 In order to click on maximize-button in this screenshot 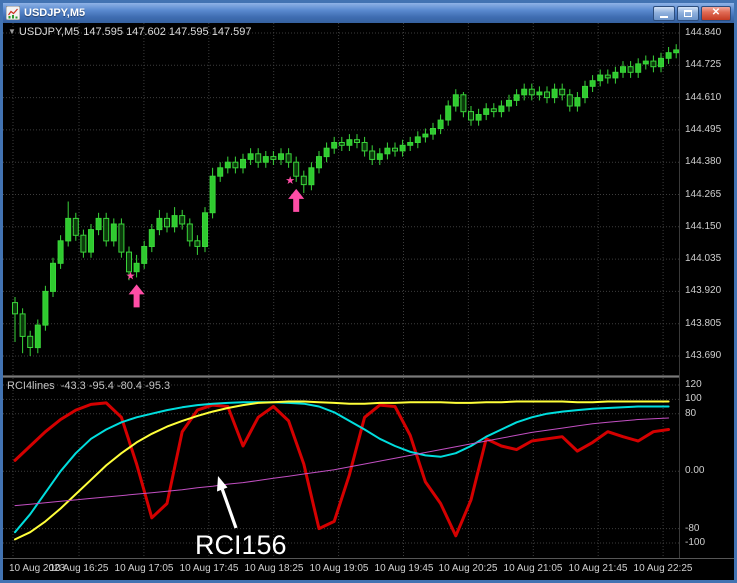, I will do `click(688, 13)`.